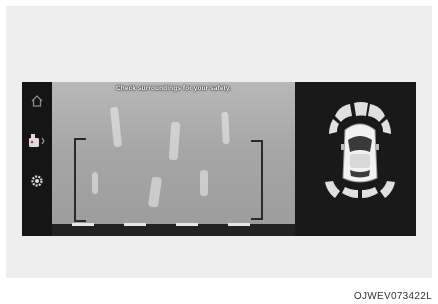  Describe the element at coordinates (332, 189) in the screenshot. I see `rear-left-sensor-zone` at that location.